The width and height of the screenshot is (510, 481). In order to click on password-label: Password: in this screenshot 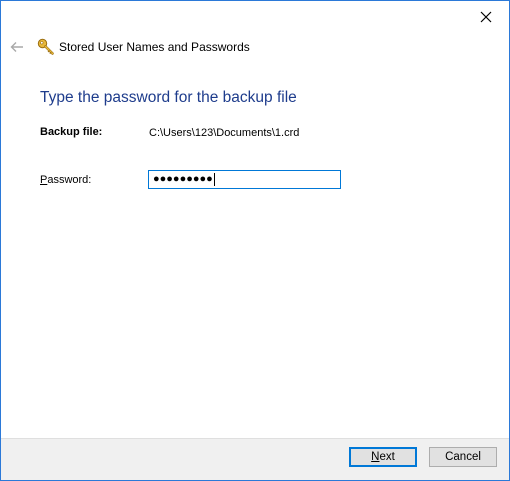, I will do `click(65, 180)`.